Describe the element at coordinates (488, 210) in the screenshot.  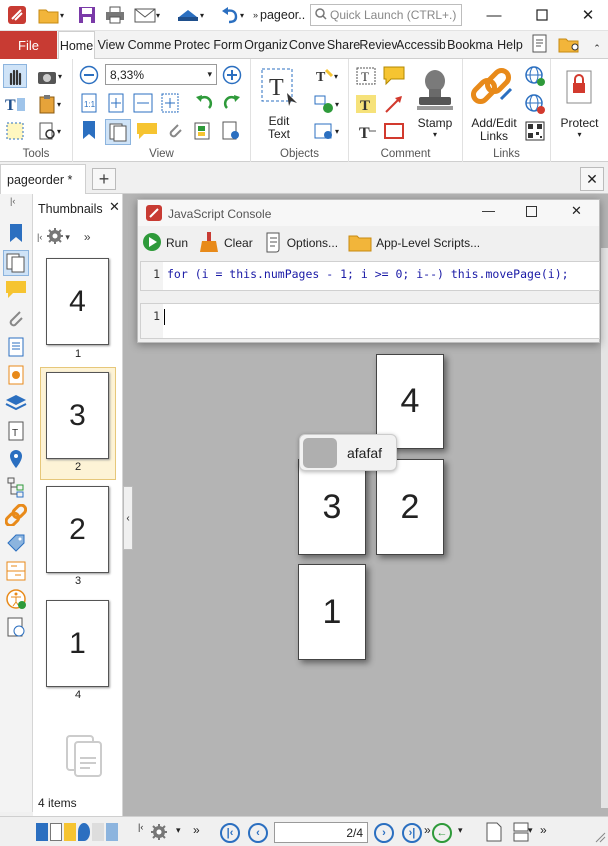
I see `console-minimize-button: —` at that location.